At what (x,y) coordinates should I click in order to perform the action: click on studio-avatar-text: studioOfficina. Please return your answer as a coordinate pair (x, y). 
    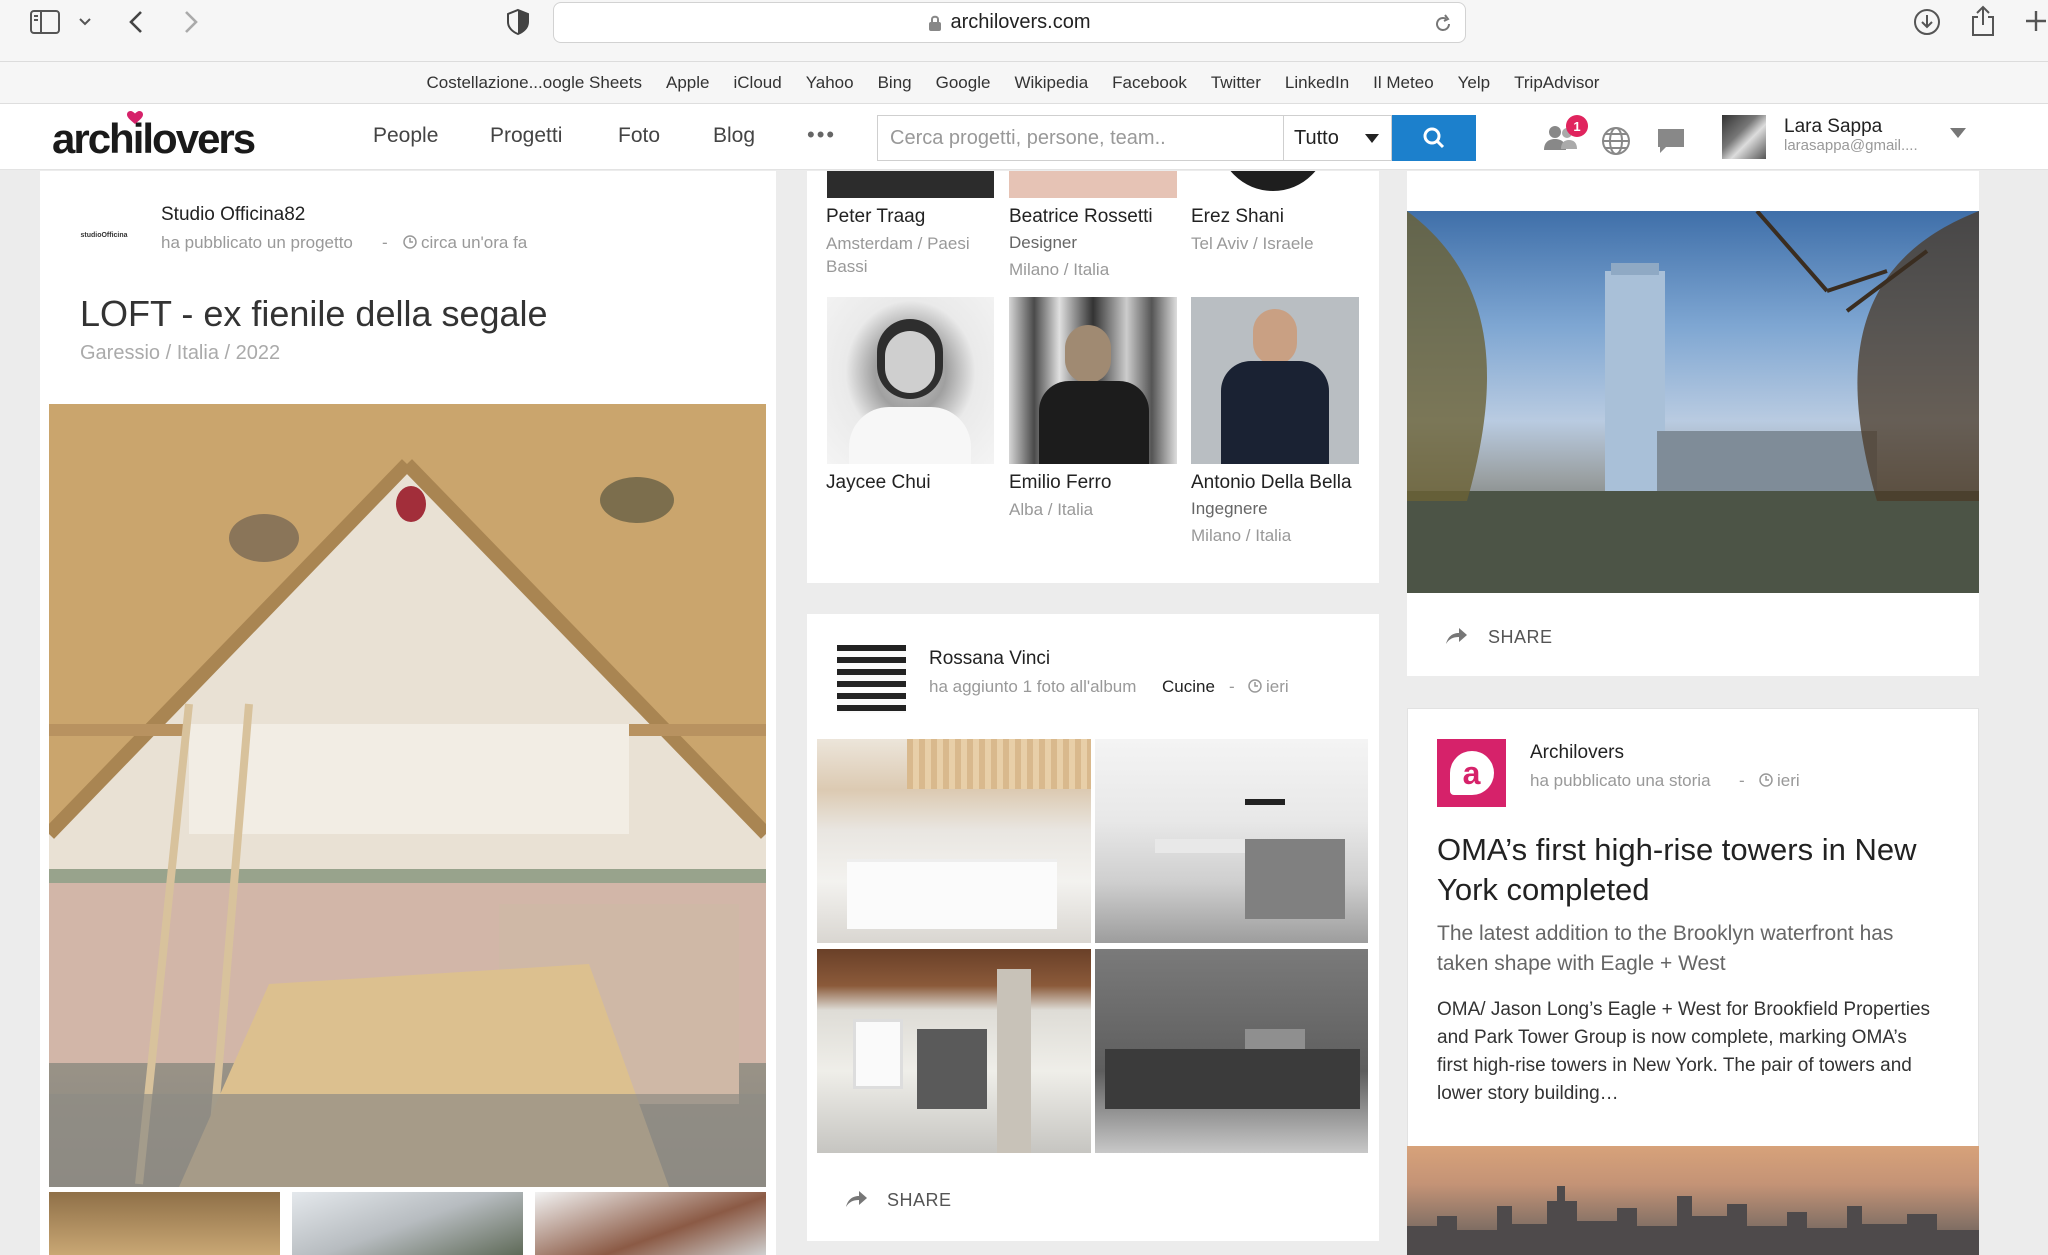
    Looking at the image, I should click on (104, 235).